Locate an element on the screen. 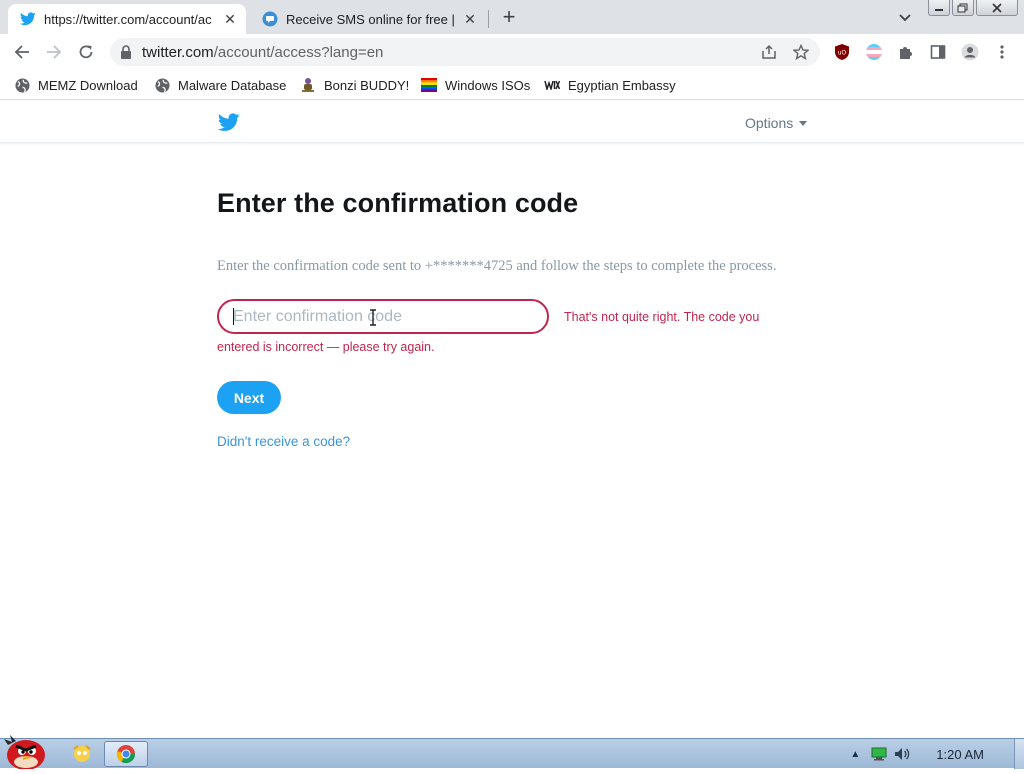 This screenshot has width=1024, height=774. tab-search-chevron-icon is located at coordinates (905, 17).